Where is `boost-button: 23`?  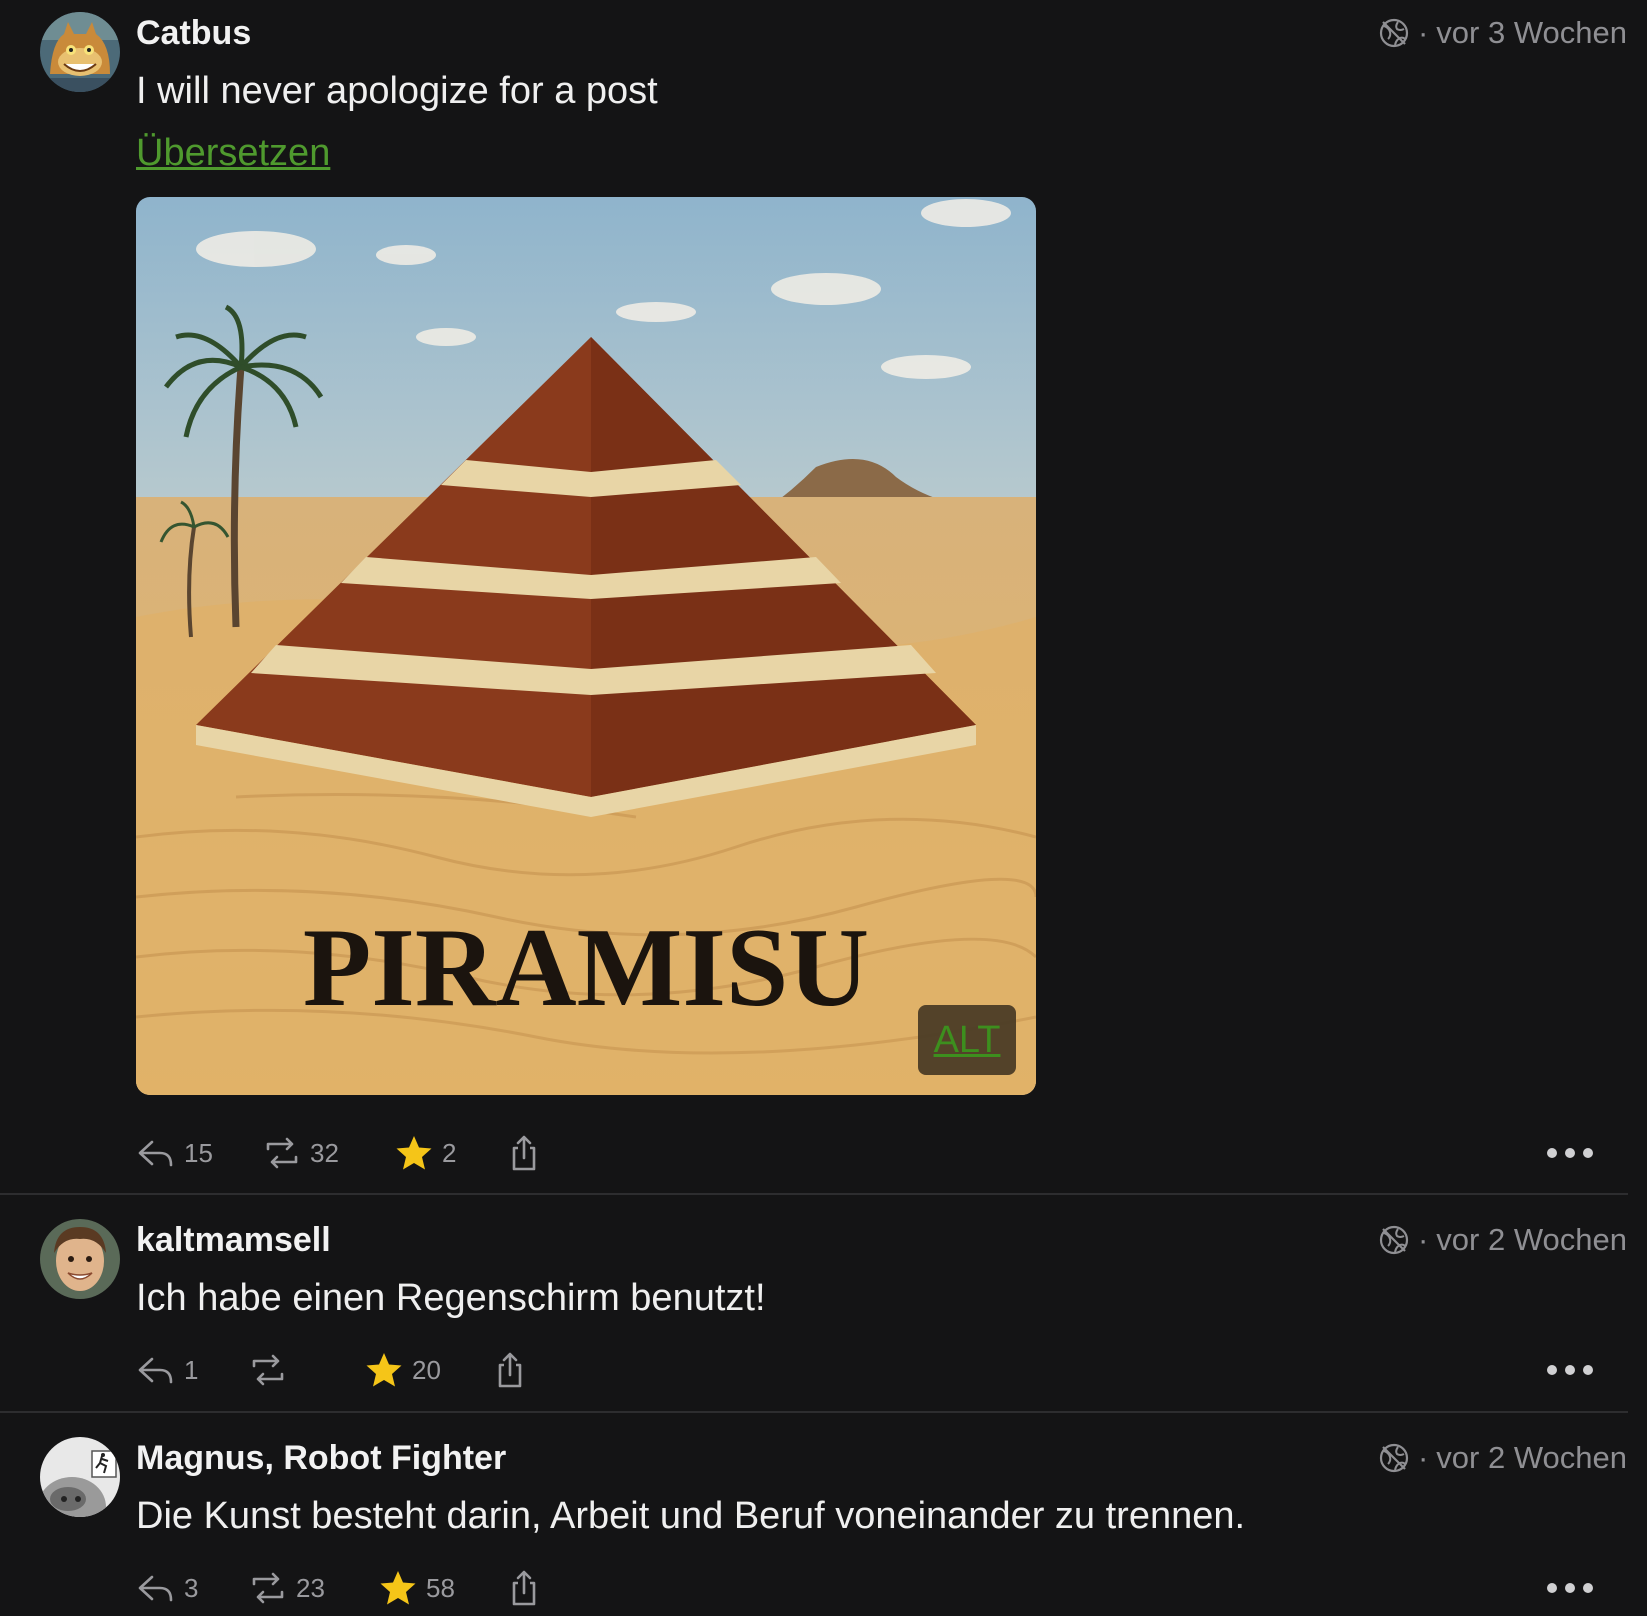
boost-button: 23 is located at coordinates (286, 1588).